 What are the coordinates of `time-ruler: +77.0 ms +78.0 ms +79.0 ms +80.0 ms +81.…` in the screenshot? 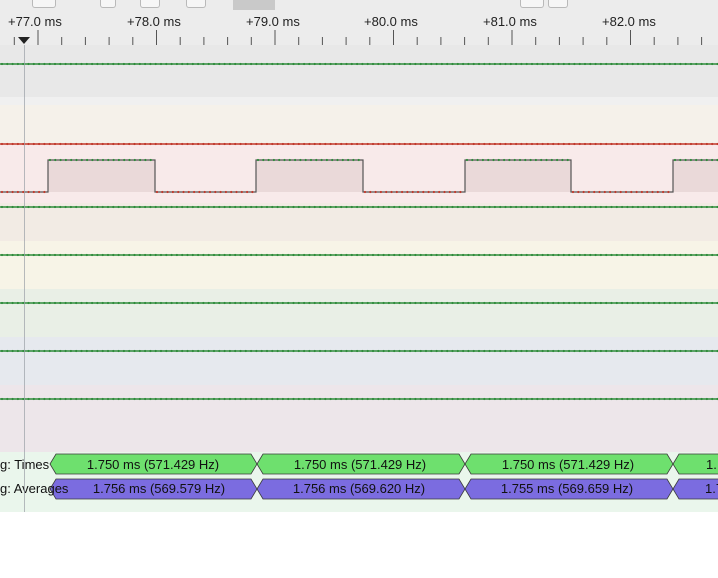 It's located at (359, 28).